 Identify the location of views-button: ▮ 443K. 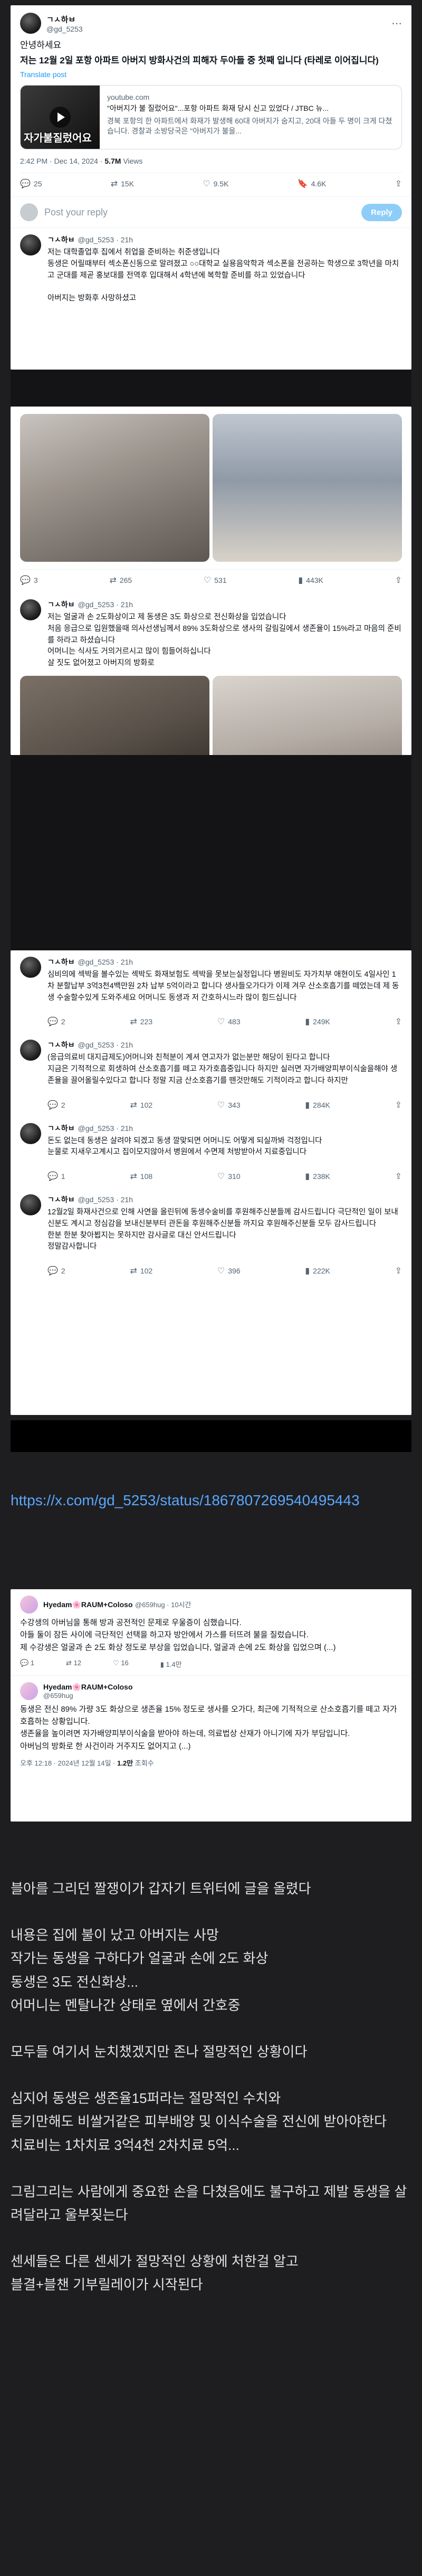
(310, 580).